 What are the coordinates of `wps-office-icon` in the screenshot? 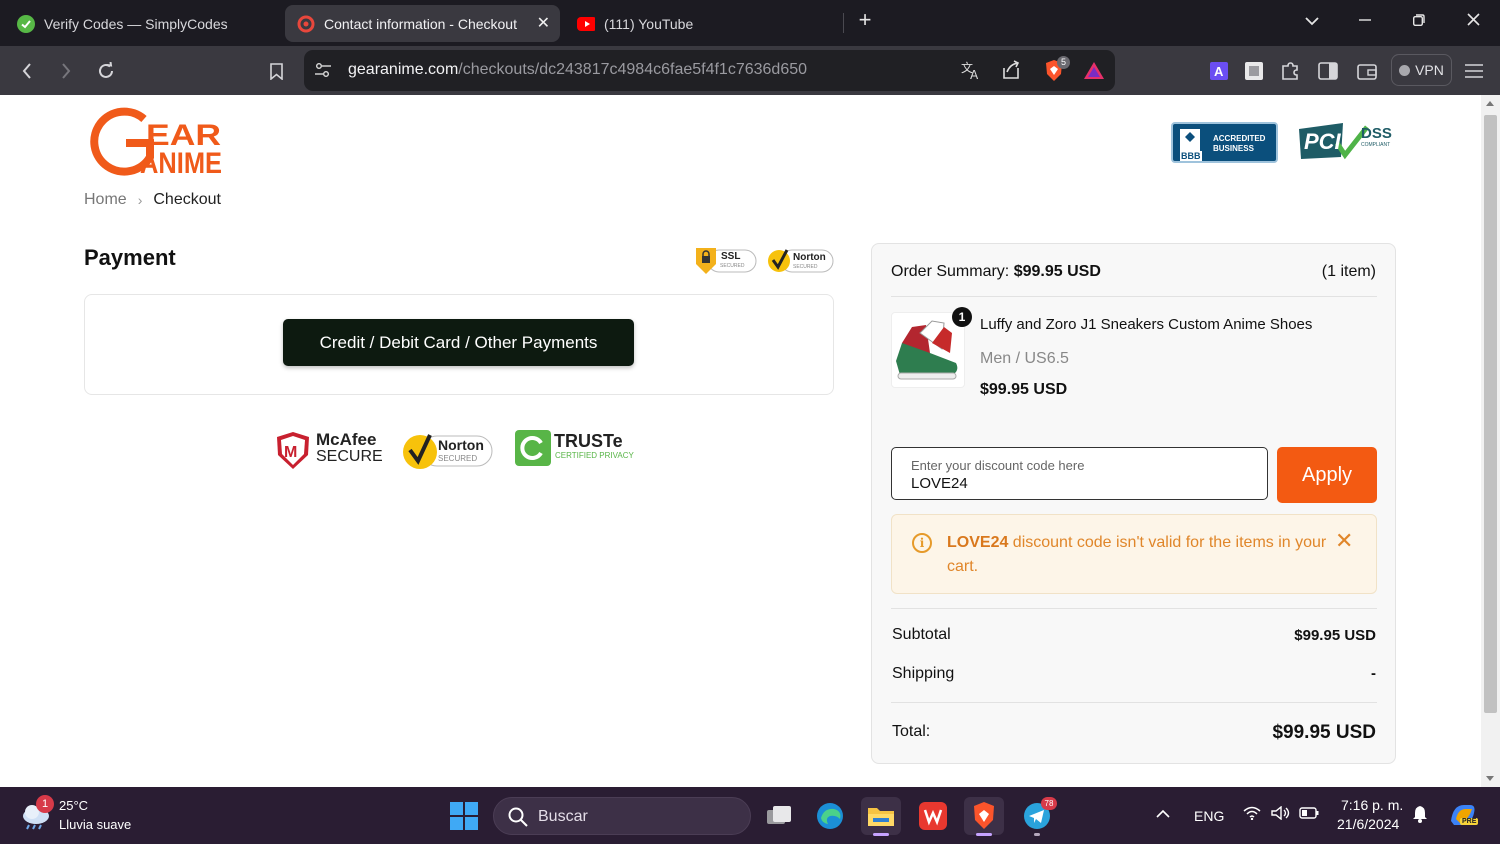 It's located at (933, 816).